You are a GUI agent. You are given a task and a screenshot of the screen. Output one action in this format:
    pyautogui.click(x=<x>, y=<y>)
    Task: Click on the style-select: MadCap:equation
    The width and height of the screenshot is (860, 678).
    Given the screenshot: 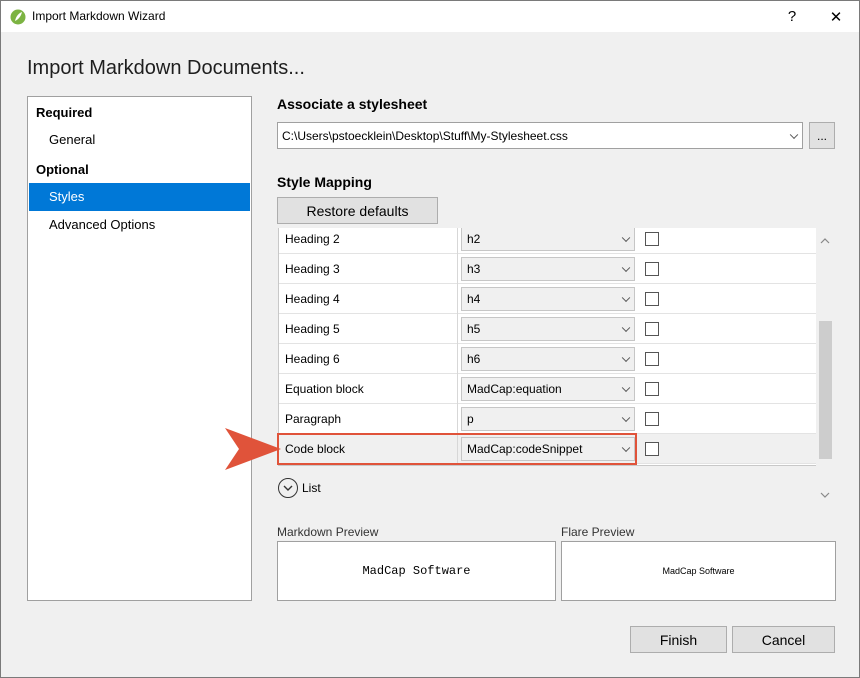 What is the action you would take?
    pyautogui.click(x=548, y=389)
    